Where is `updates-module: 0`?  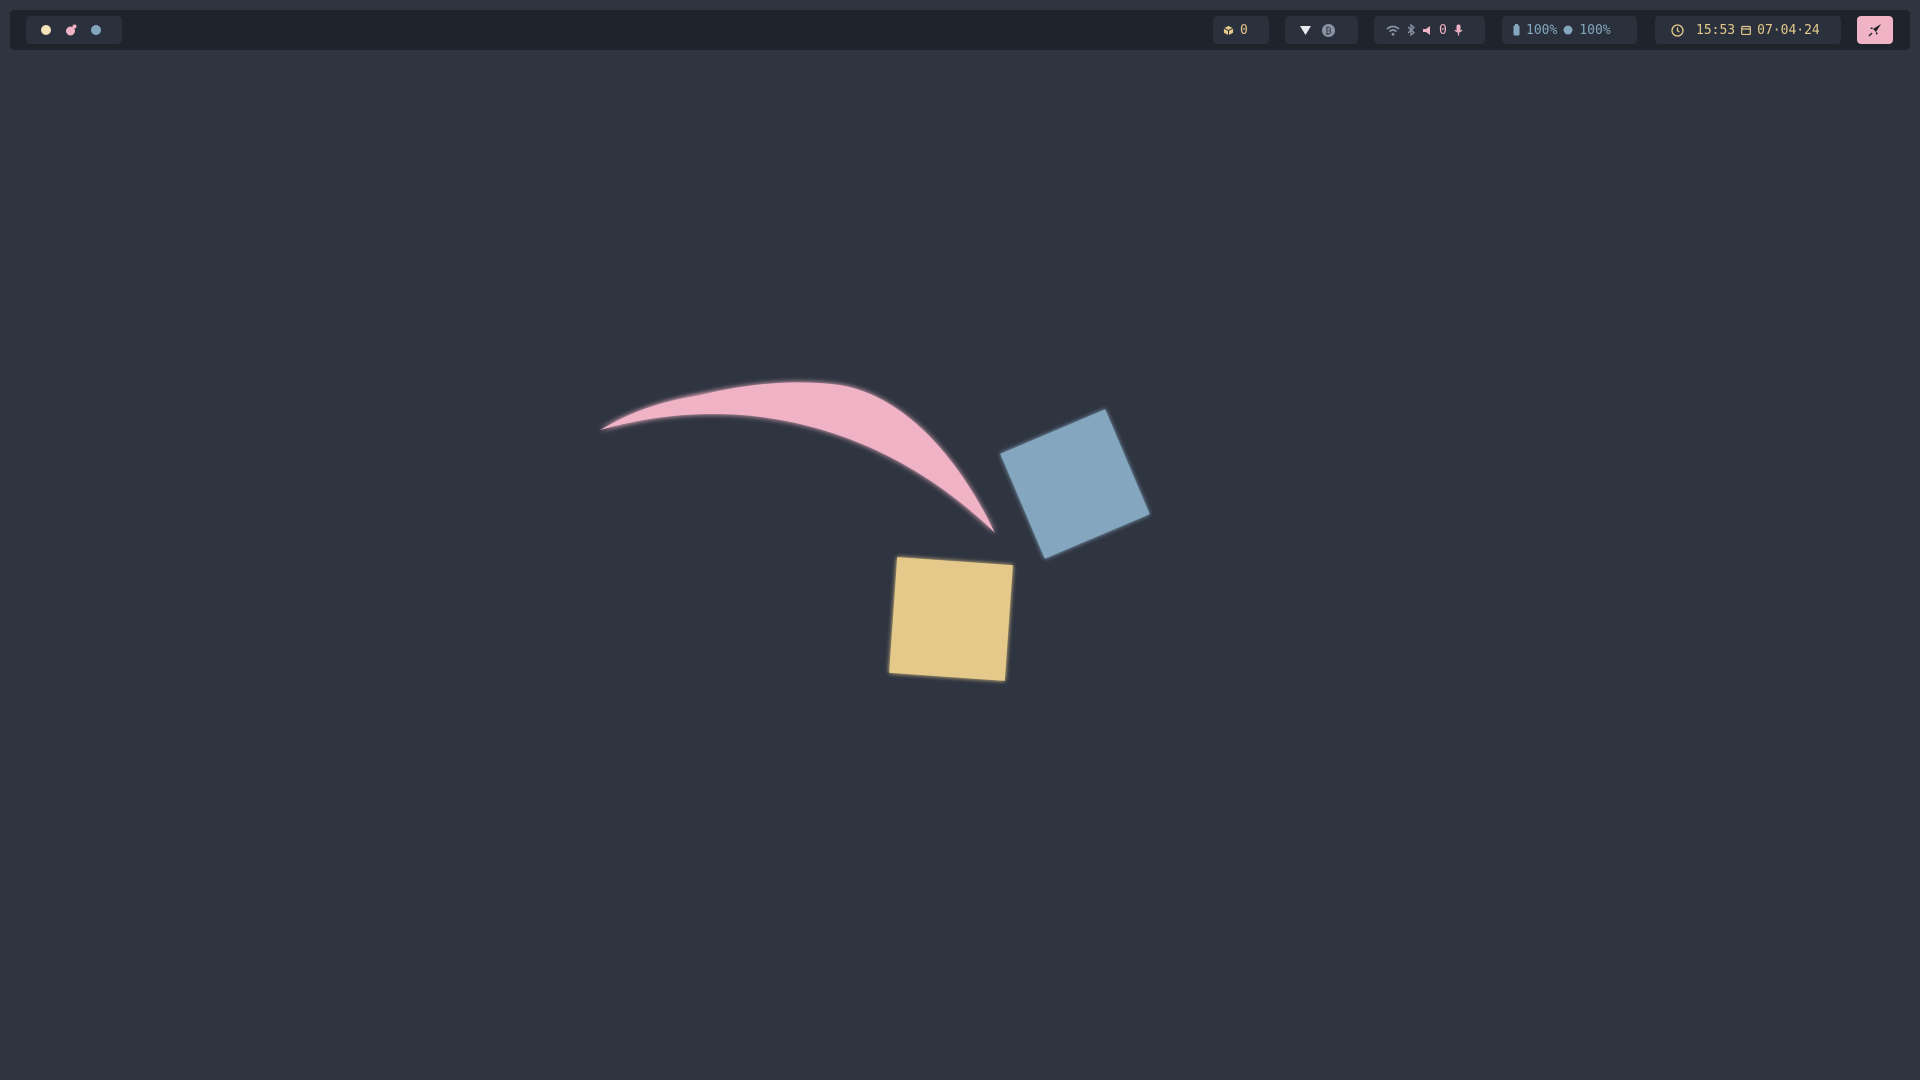 updates-module: 0 is located at coordinates (1241, 30).